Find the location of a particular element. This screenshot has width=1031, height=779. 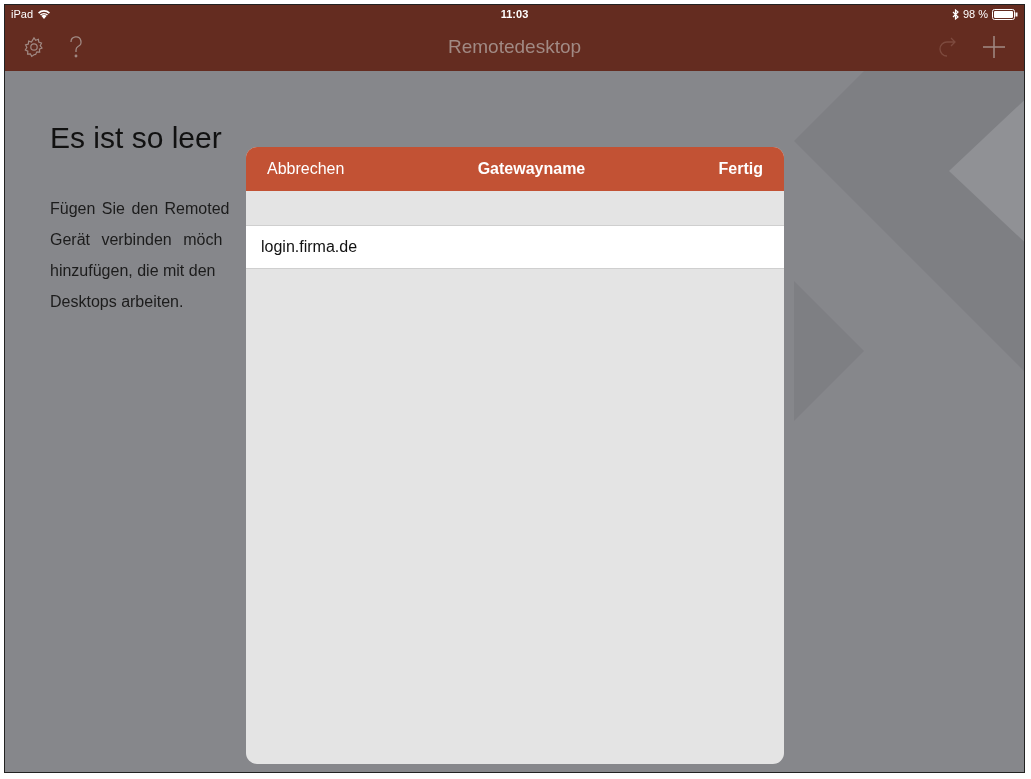

wifi-icon is located at coordinates (44, 14).